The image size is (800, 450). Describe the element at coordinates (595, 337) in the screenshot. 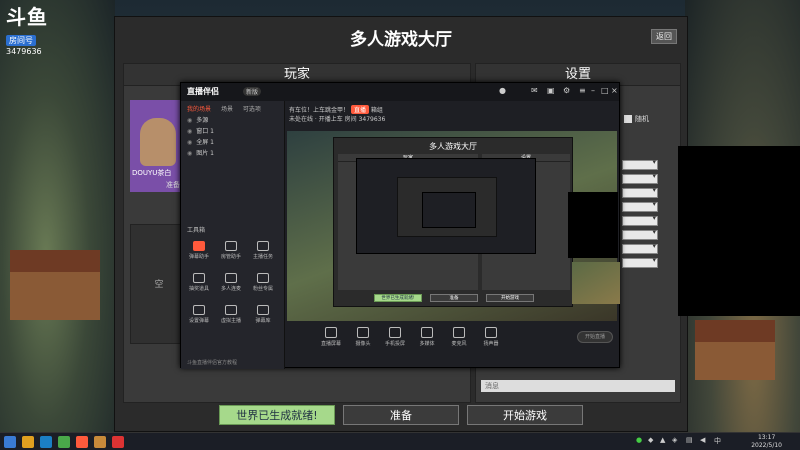

I see `start-live-button: 开始直播` at that location.